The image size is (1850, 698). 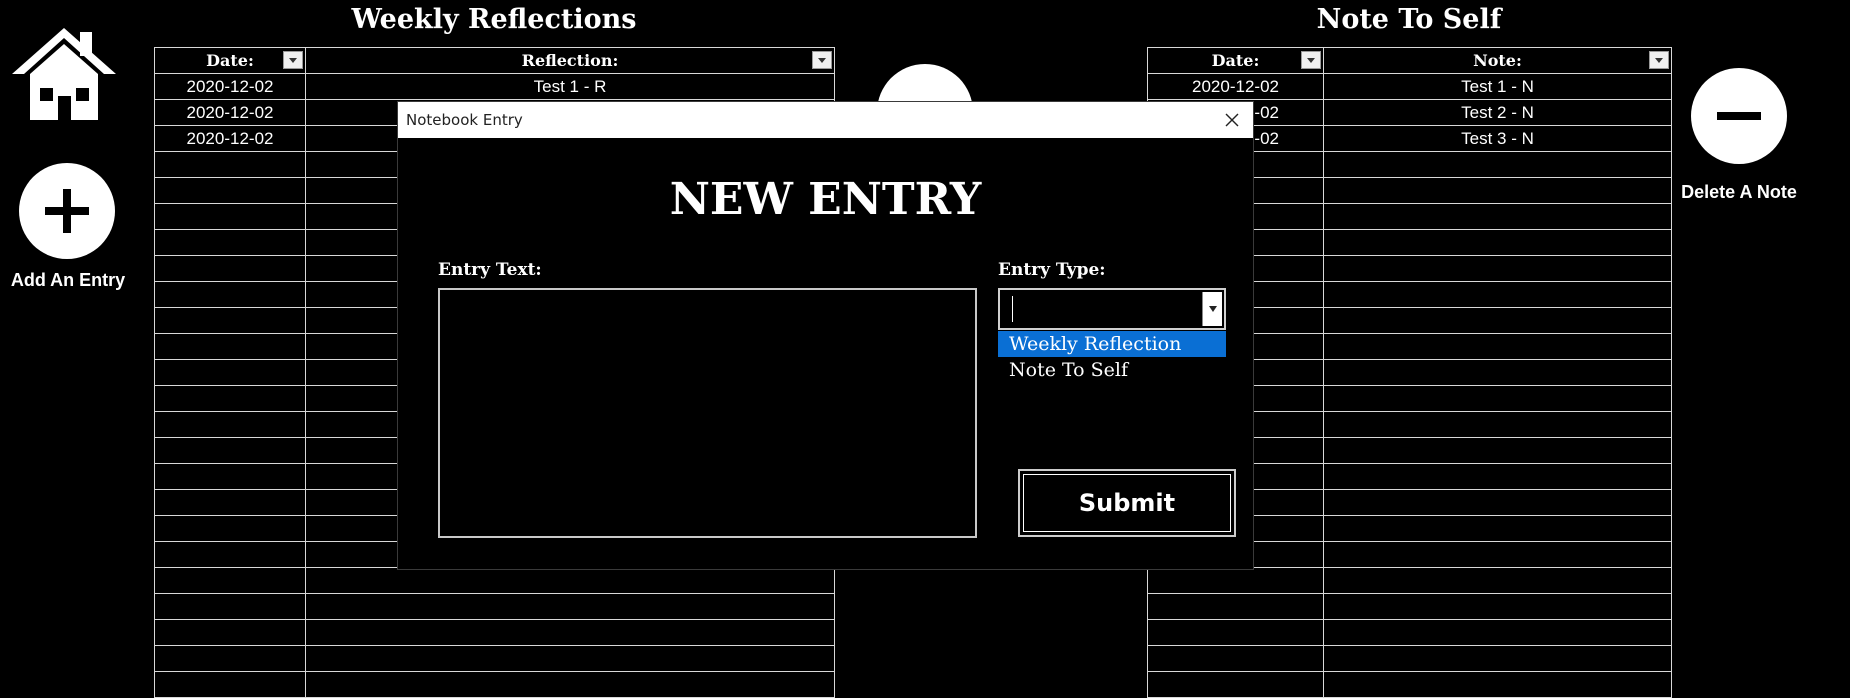 I want to click on entry-type-combobox, so click(x=1112, y=309).